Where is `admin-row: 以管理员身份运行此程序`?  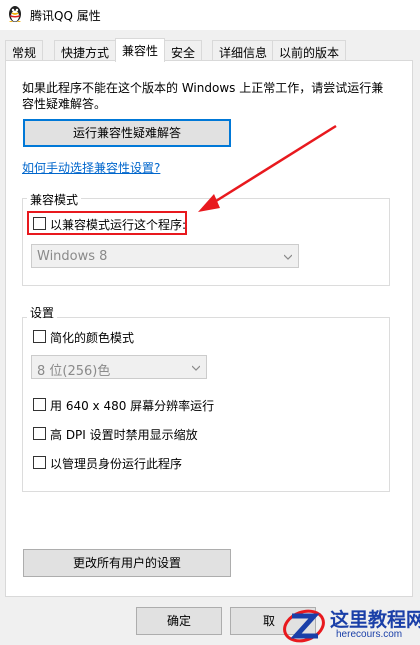 admin-row: 以管理员身份运行此程序 is located at coordinates (133, 463).